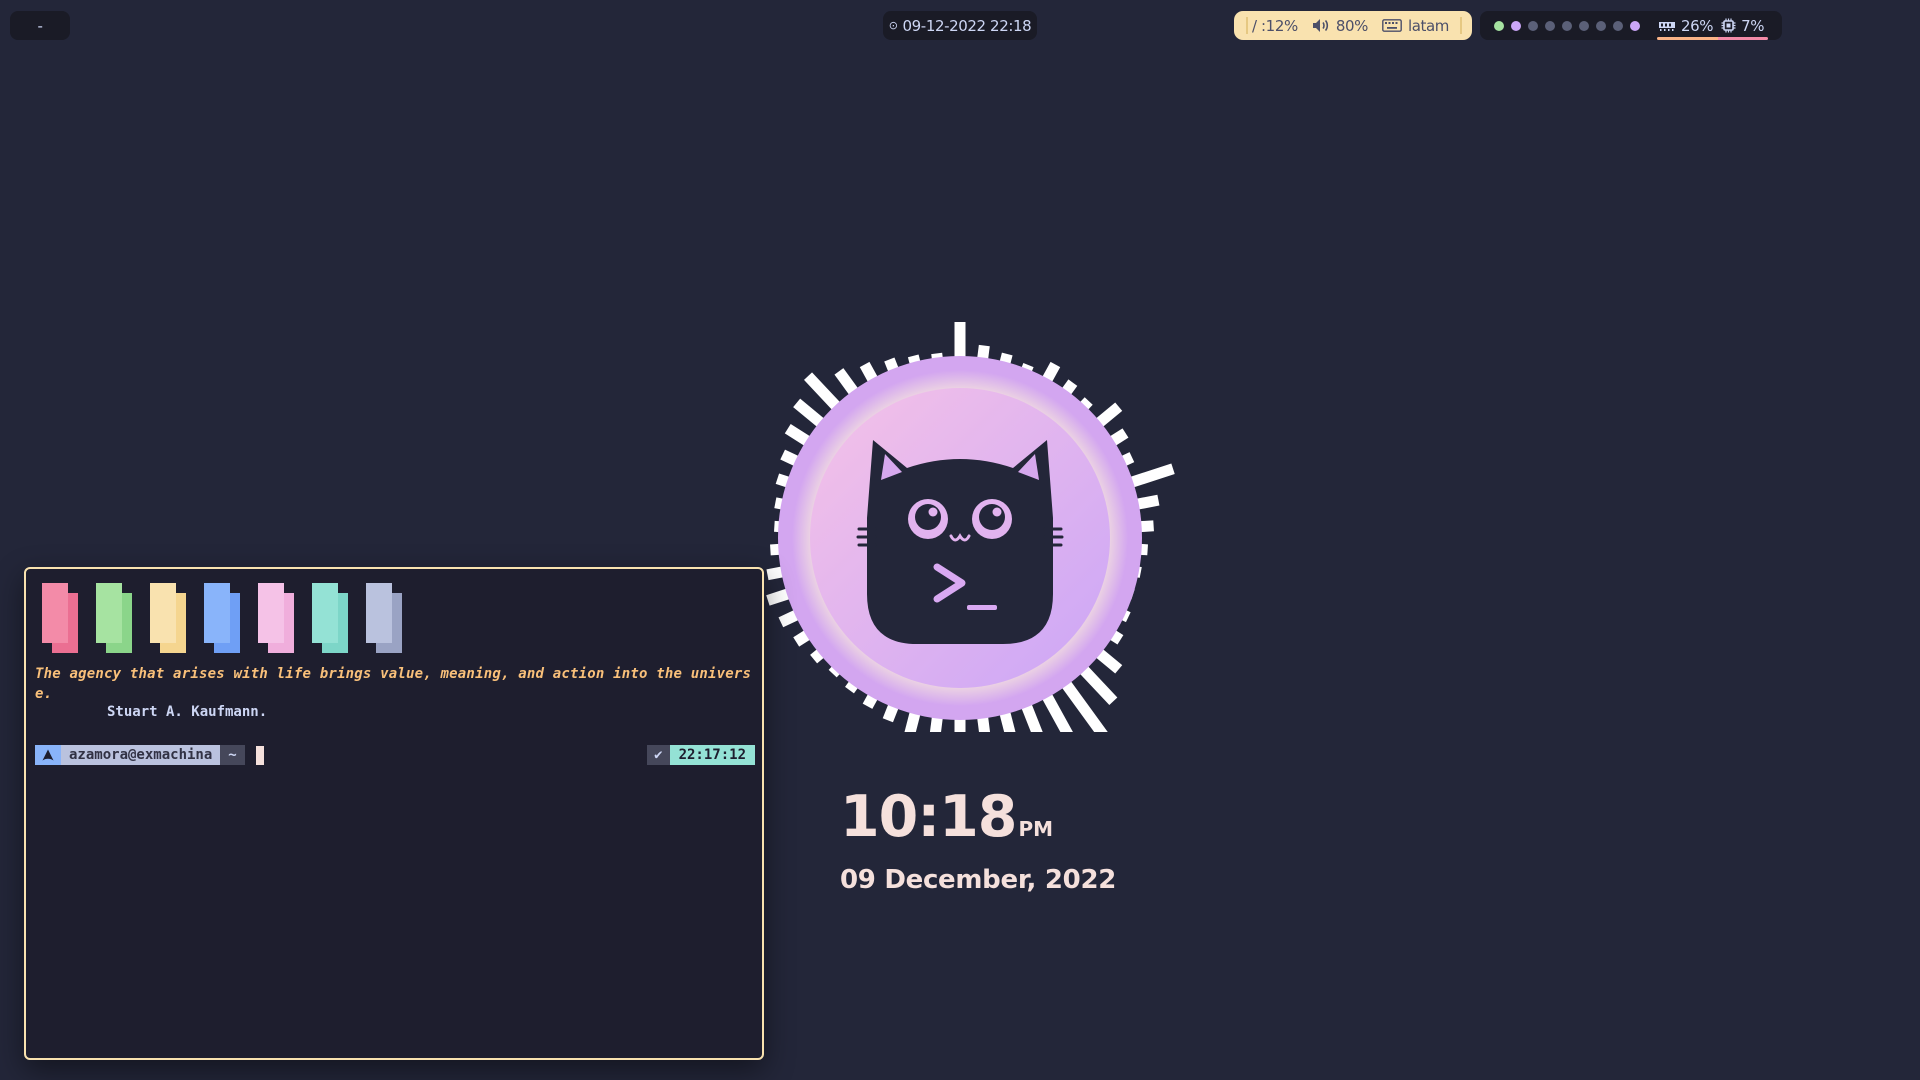 The height and width of the screenshot is (1080, 1920). I want to click on terminal-cat-icon, so click(960, 542).